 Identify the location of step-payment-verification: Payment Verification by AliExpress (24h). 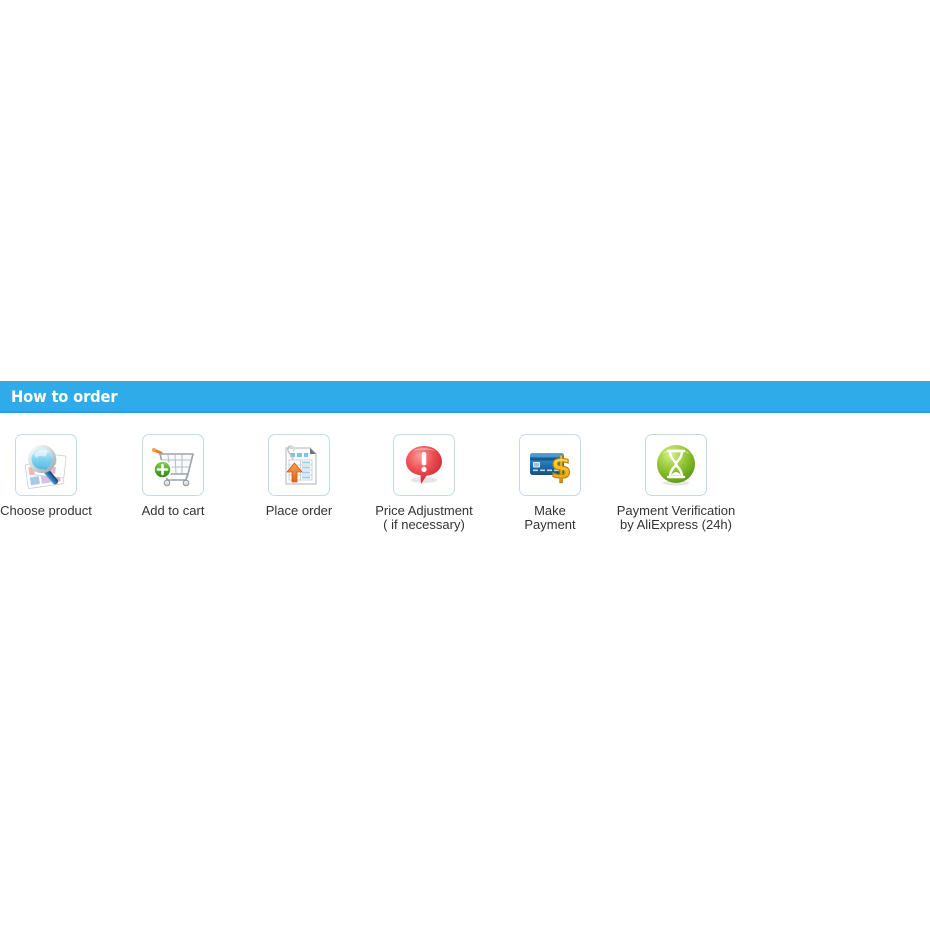
(676, 483).